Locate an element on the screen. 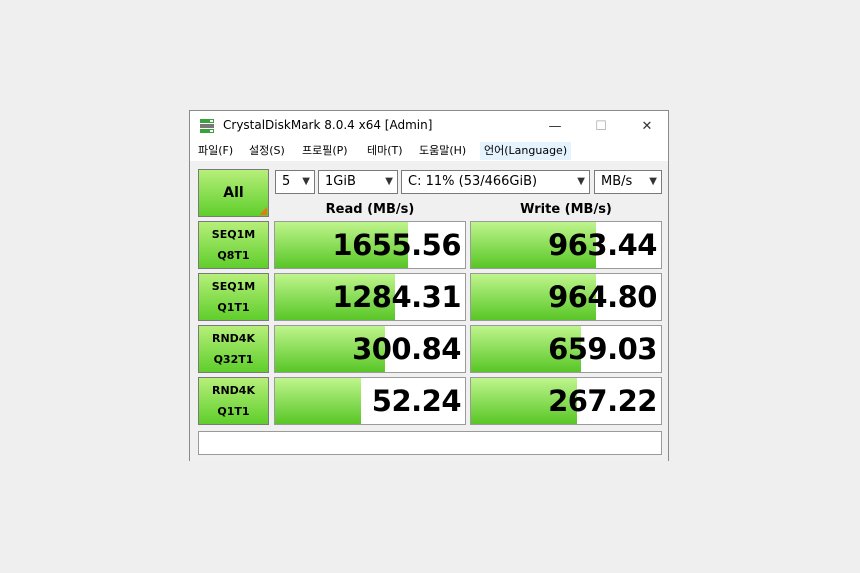 The image size is (860, 573). read-value: 1655.56 is located at coordinates (396, 245).